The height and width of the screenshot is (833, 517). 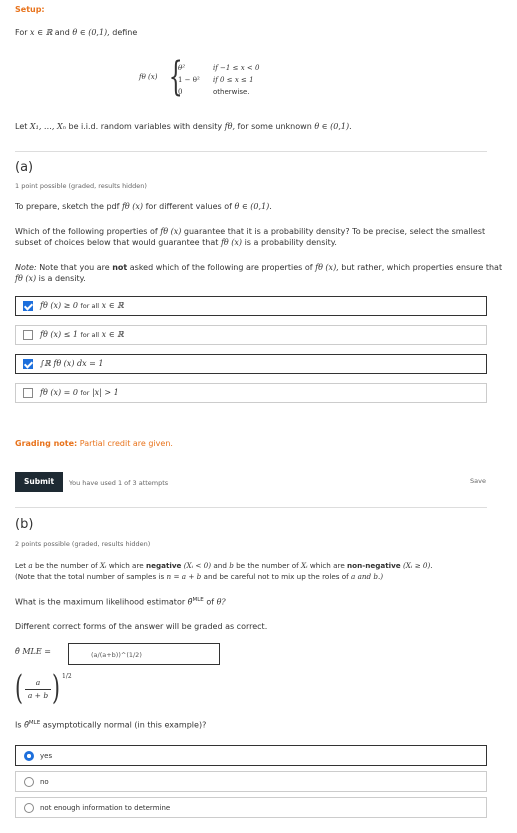 I want to click on option-not-enough-info: not enough information to determine, so click(x=251, y=807).